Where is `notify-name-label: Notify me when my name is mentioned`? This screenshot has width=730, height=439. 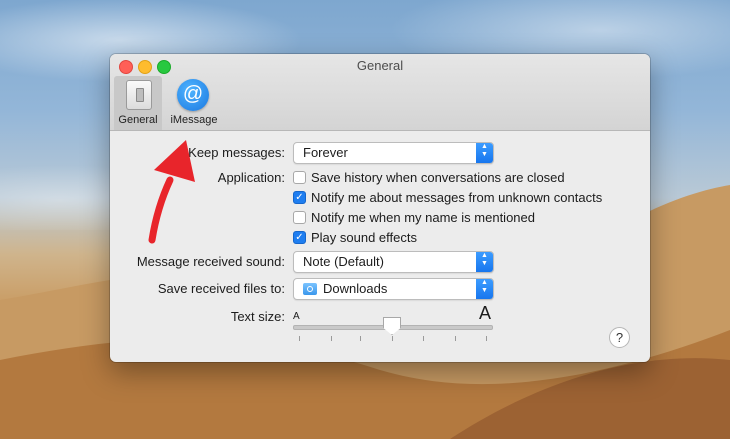 notify-name-label: Notify me when my name is mentioned is located at coordinates (423, 217).